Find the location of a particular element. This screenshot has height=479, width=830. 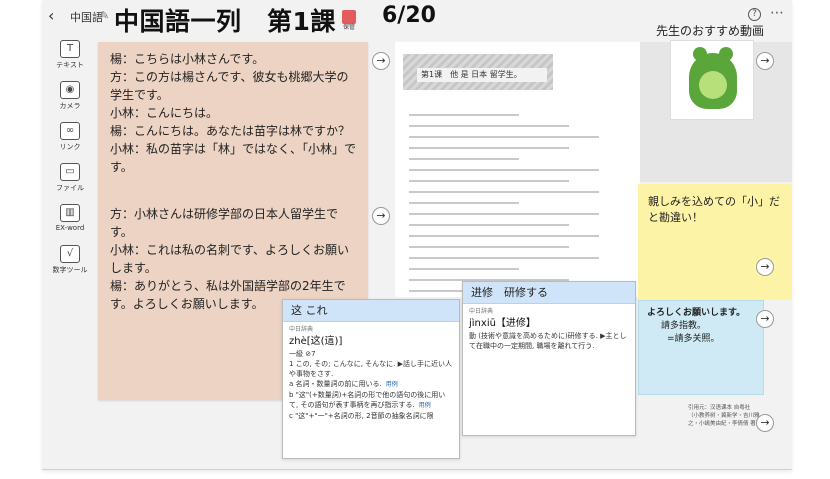

save-badge: 保管 is located at coordinates (349, 22).